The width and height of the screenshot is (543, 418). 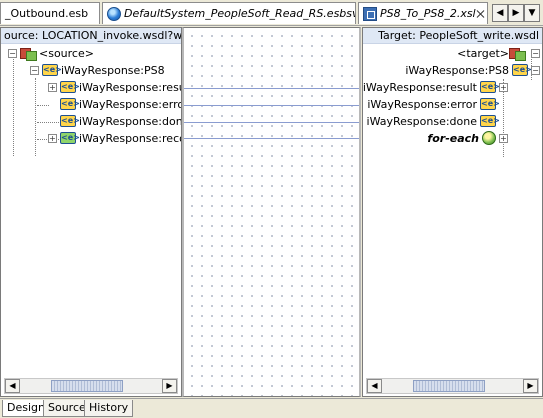 I want to click on mapping-line-error, so click(x=271, y=105).